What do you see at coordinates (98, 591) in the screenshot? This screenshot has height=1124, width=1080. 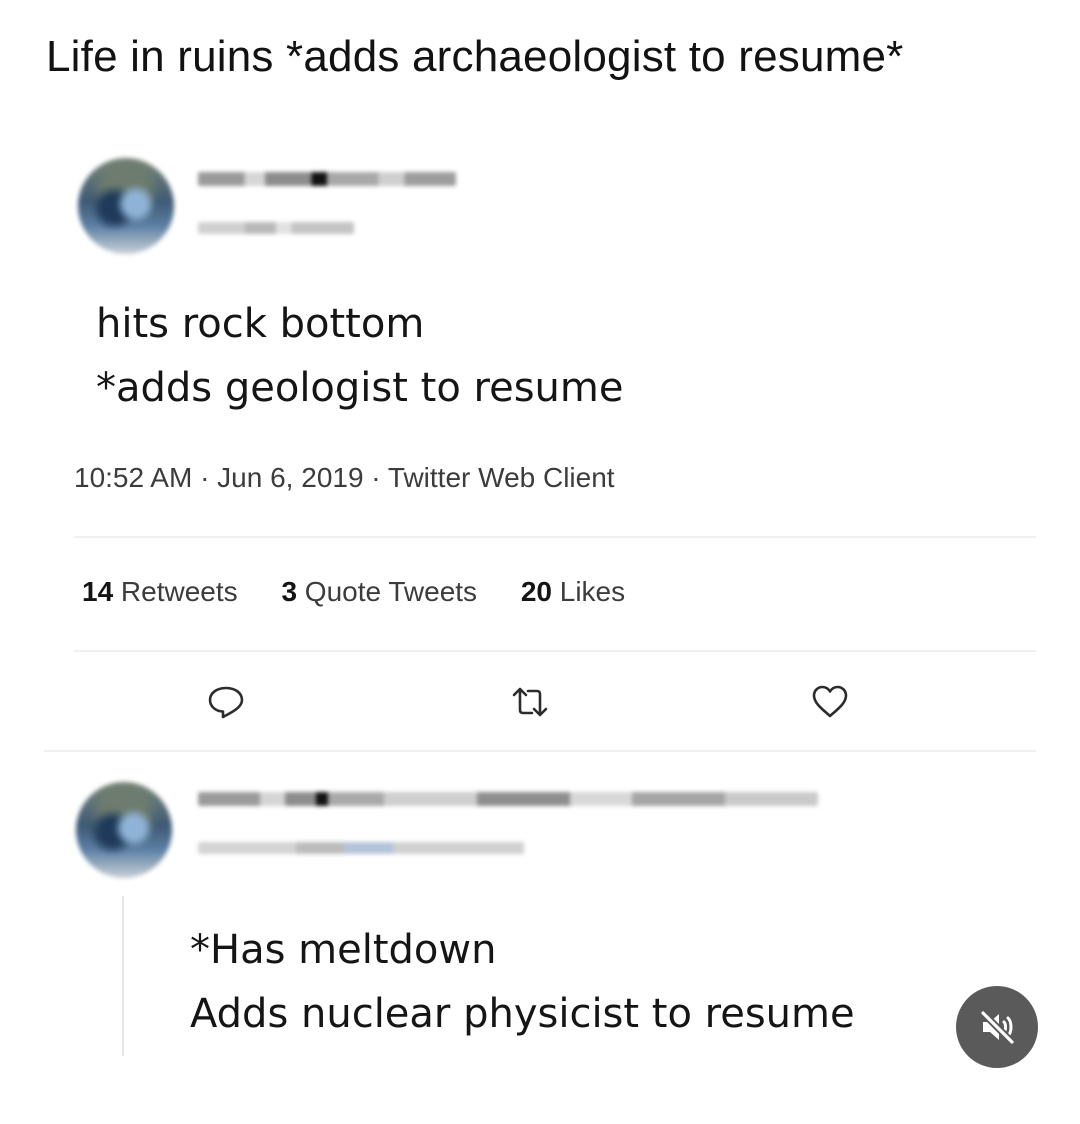 I see `retweets-count: 14` at bounding box center [98, 591].